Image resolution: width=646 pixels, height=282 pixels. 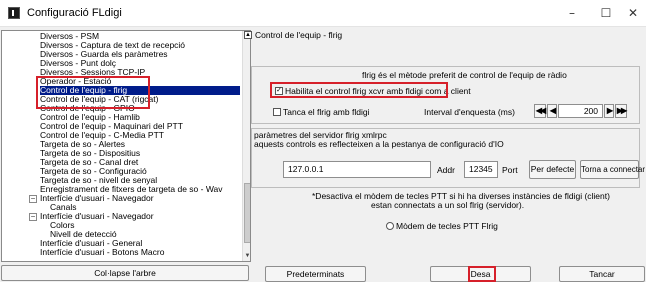 What do you see at coordinates (510, 170) in the screenshot?
I see `port-label: Port` at bounding box center [510, 170].